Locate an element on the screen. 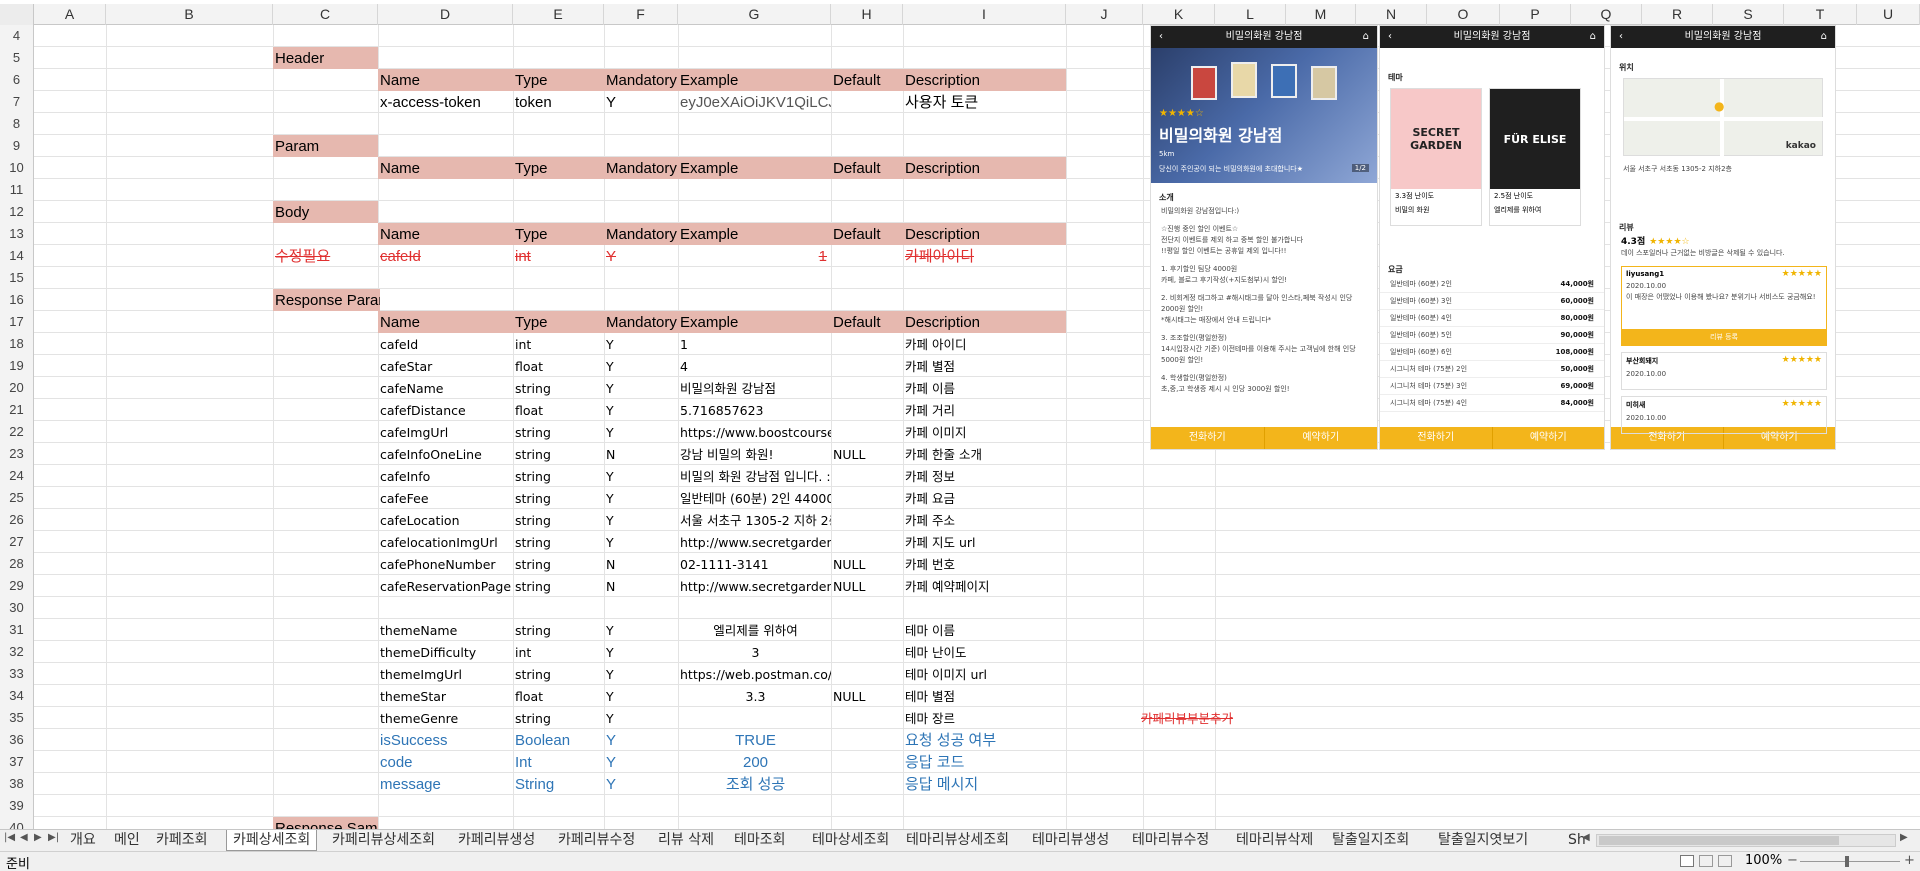 The height and width of the screenshot is (871, 1920). column-header-s: S is located at coordinates (1748, 14).